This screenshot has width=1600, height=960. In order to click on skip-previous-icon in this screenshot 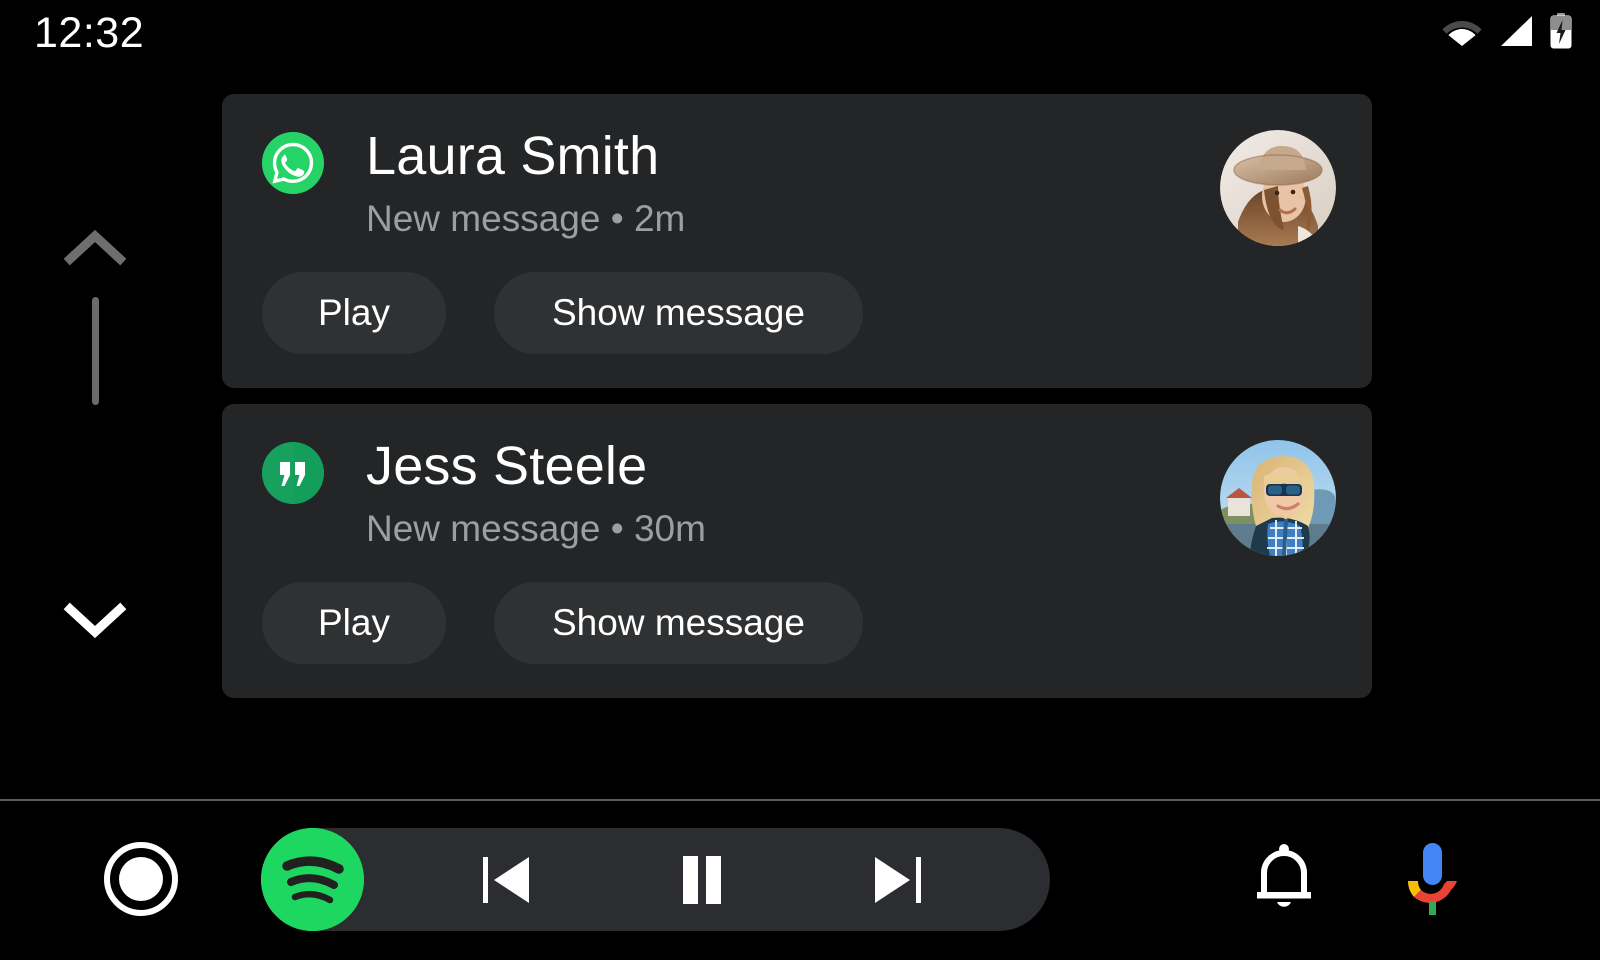, I will do `click(506, 880)`.